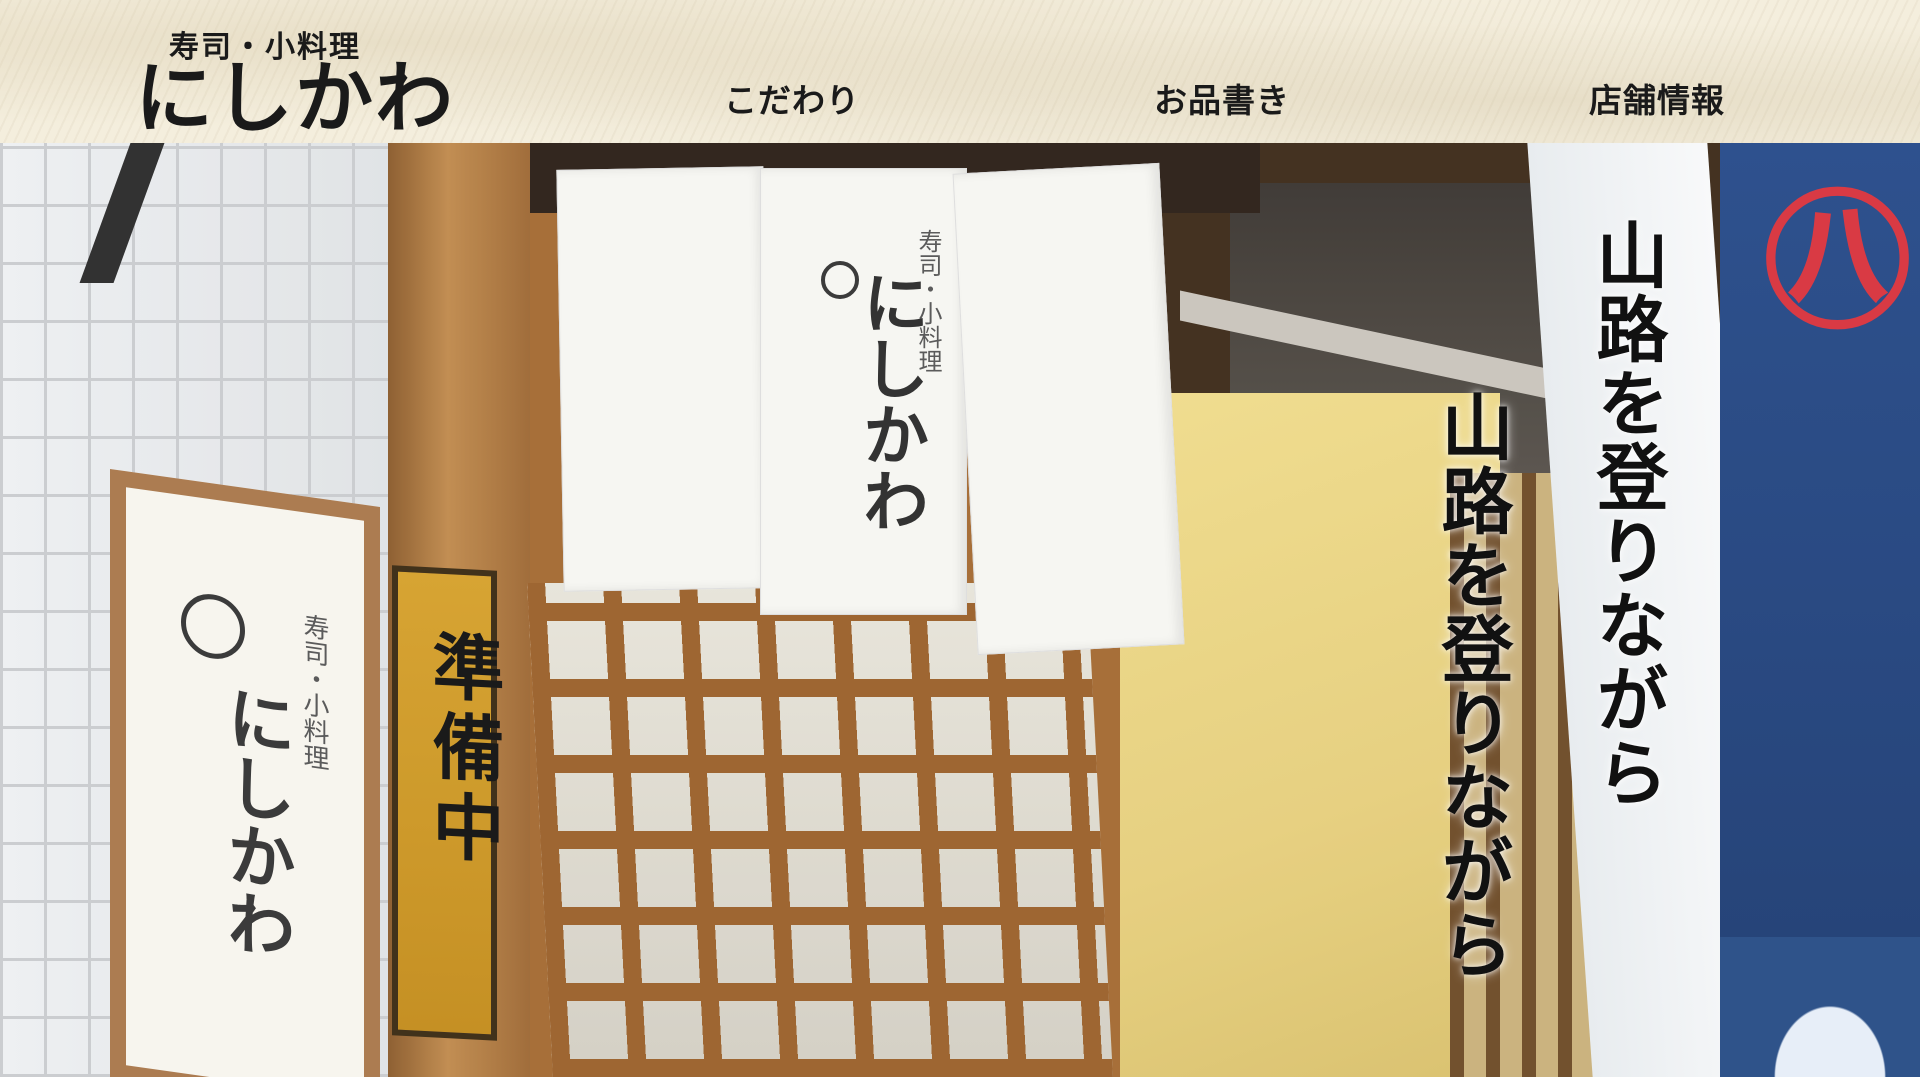 This screenshot has height=1077, width=1920. What do you see at coordinates (792, 98) in the screenshot?
I see `nav-item-kodawari: こだわり` at bounding box center [792, 98].